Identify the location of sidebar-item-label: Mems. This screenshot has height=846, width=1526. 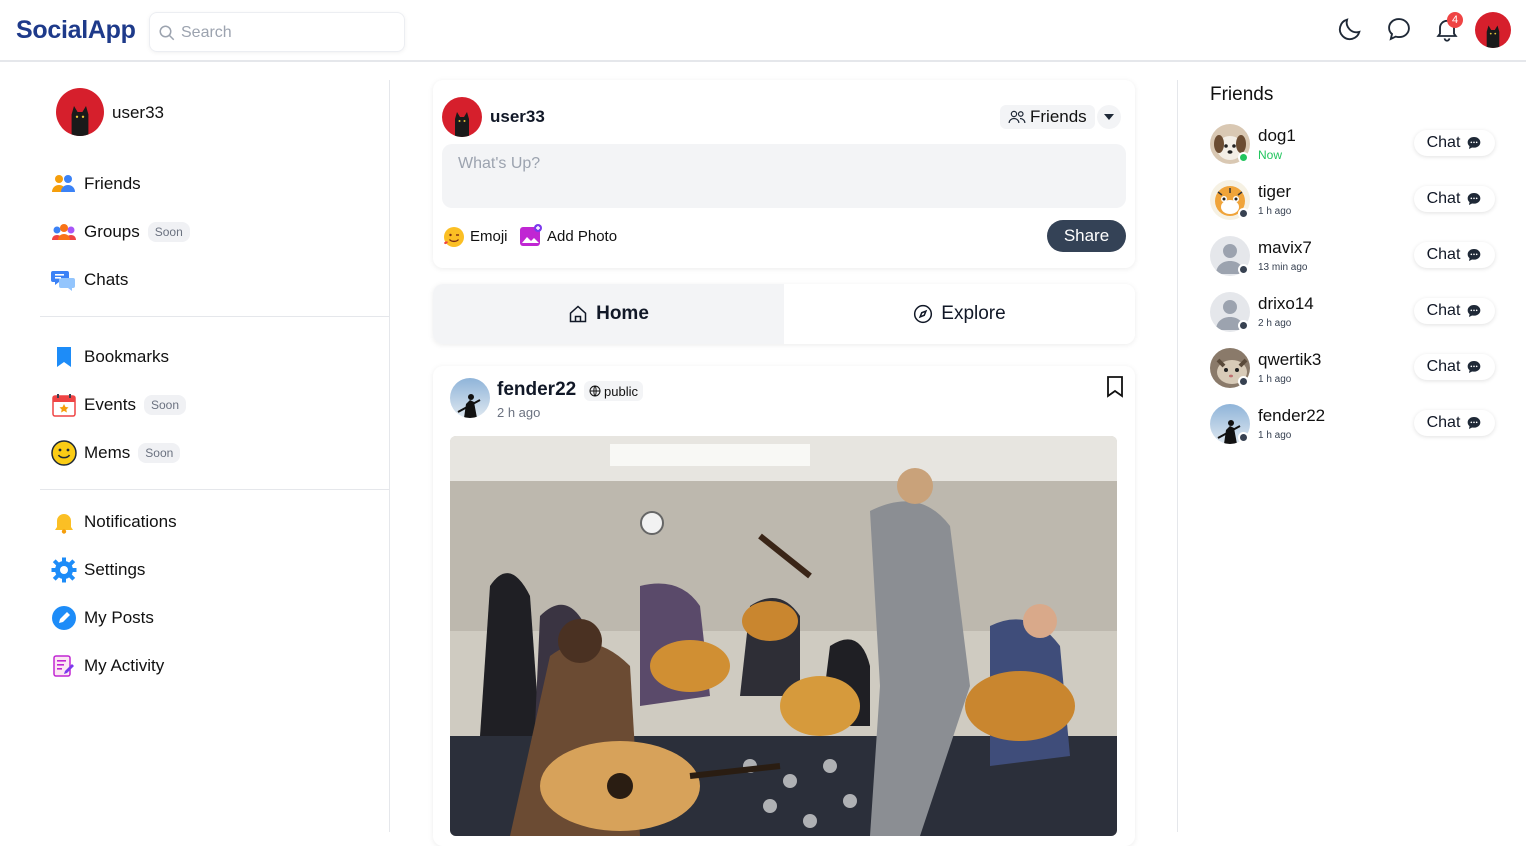
(107, 452).